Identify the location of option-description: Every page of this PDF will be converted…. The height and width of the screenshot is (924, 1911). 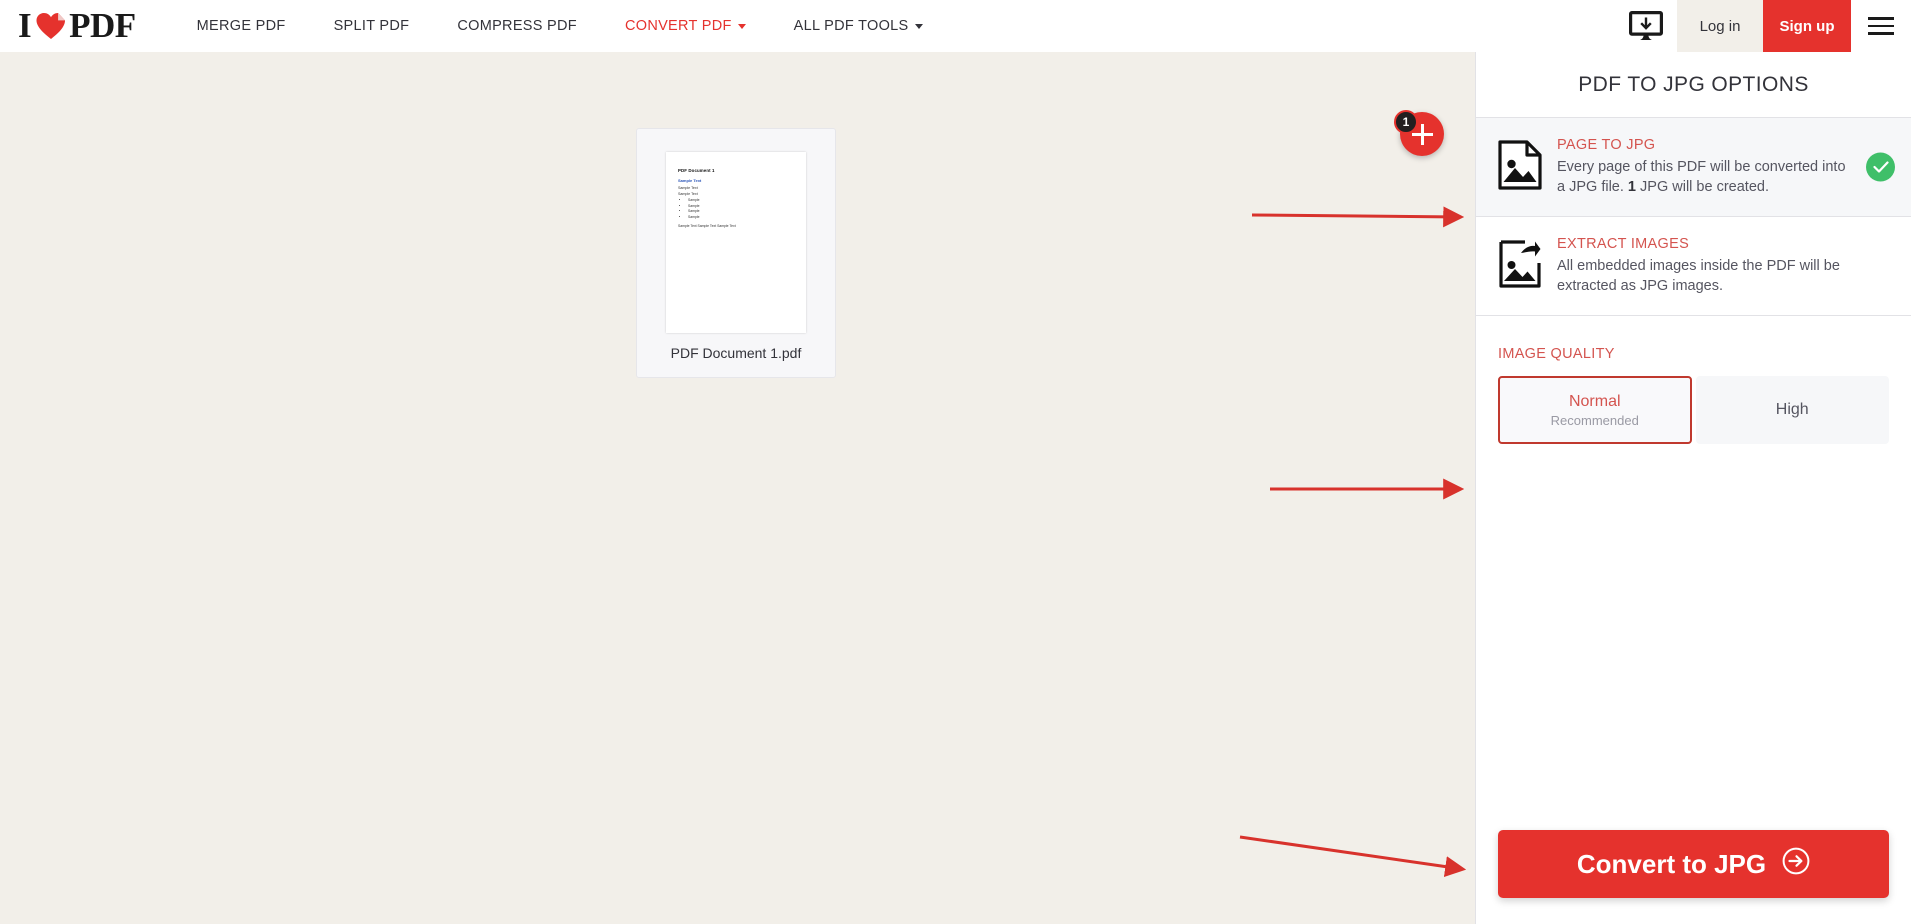
(1703, 177).